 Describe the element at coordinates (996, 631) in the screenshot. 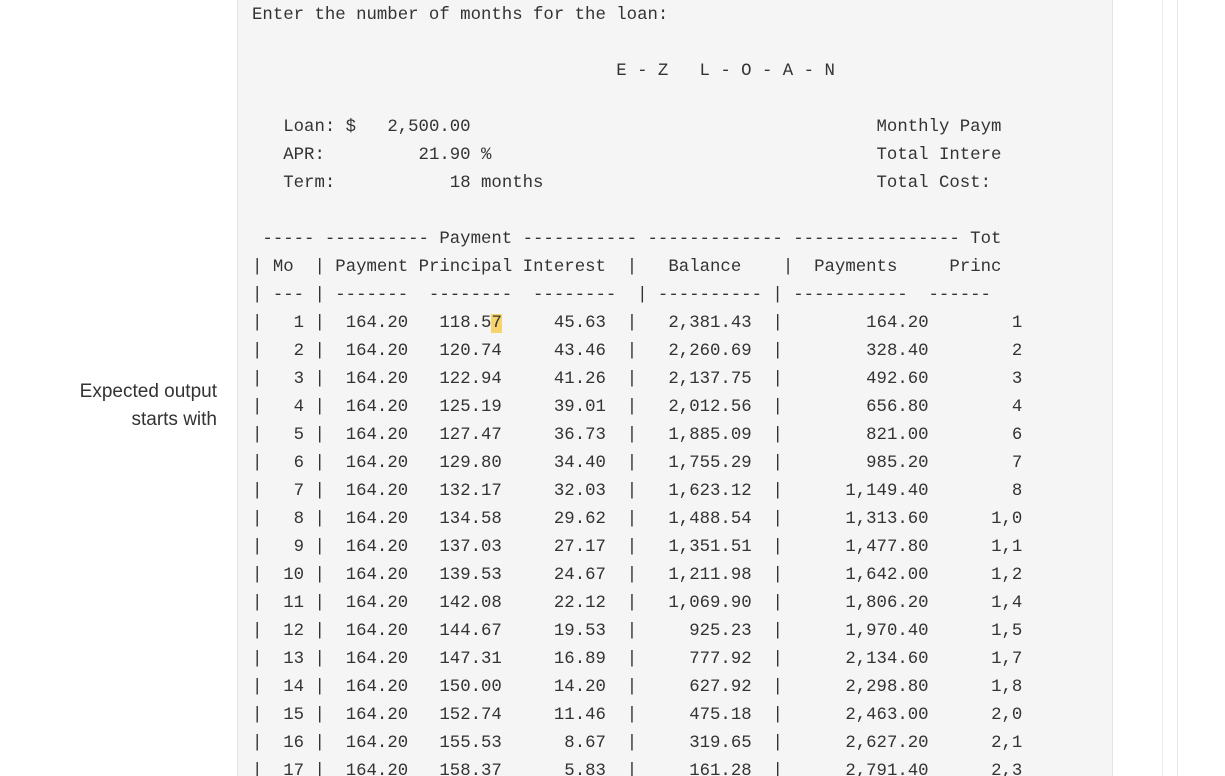

I see `cell-princ: 1,5` at that location.